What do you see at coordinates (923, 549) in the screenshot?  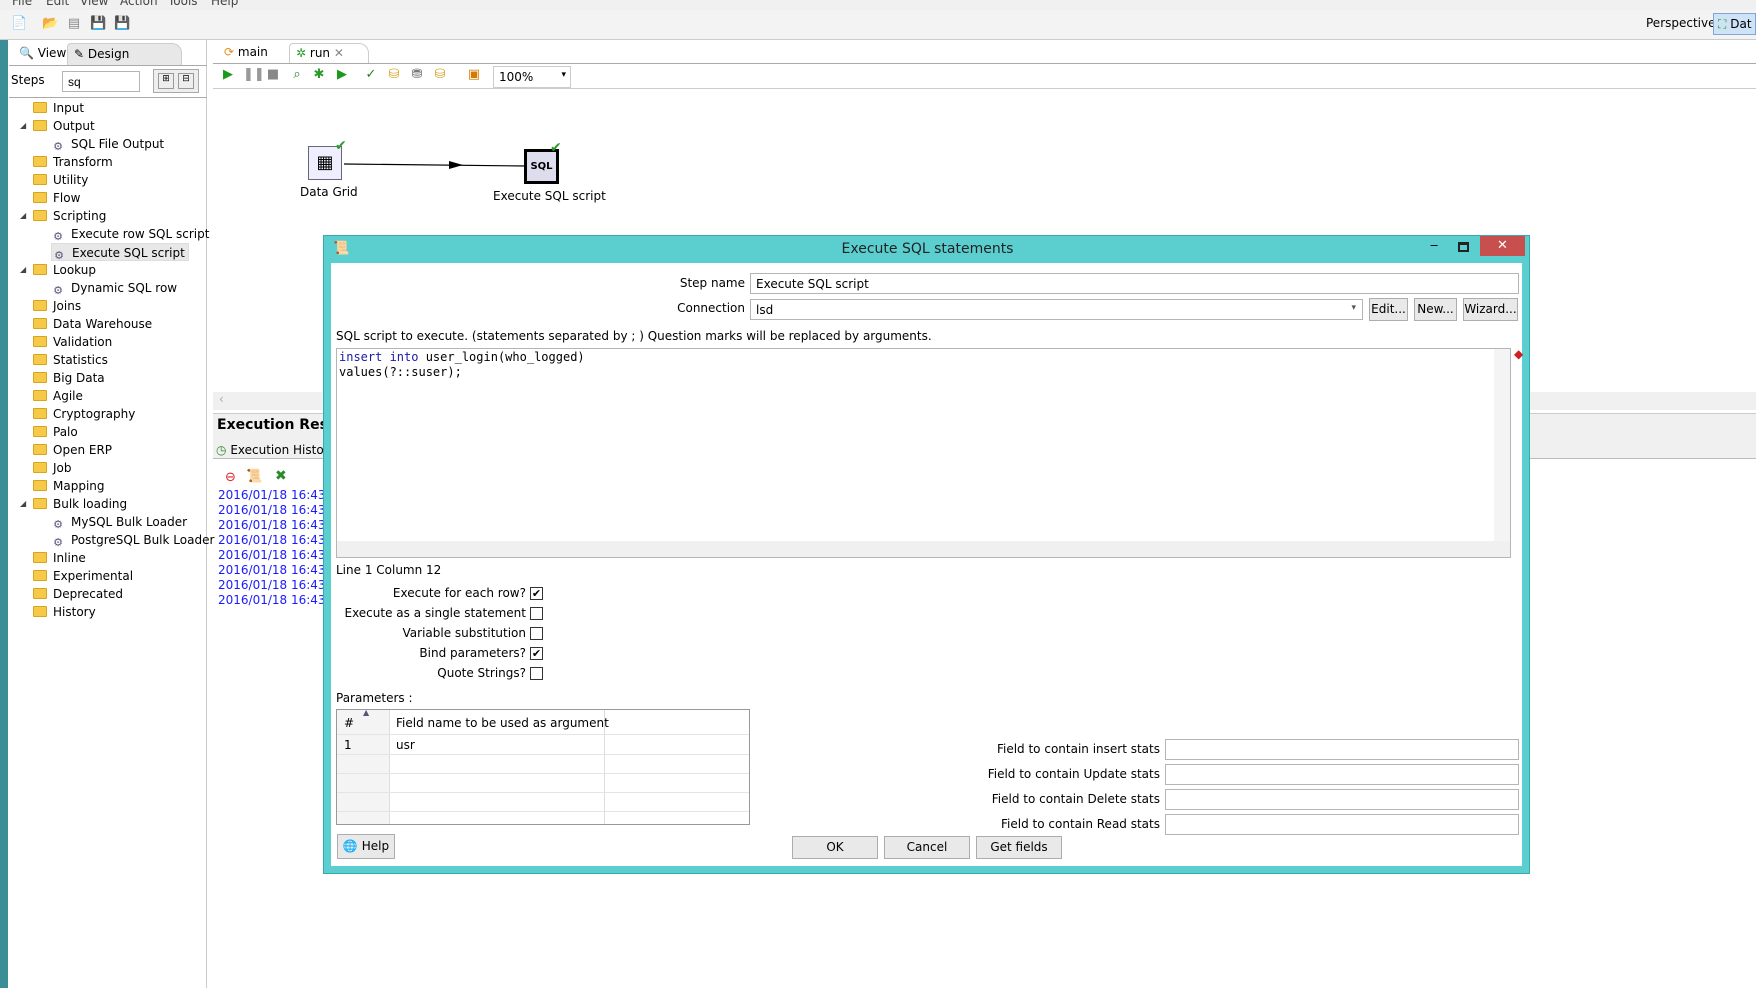 I see `editor-horizontal-scrollbar` at bounding box center [923, 549].